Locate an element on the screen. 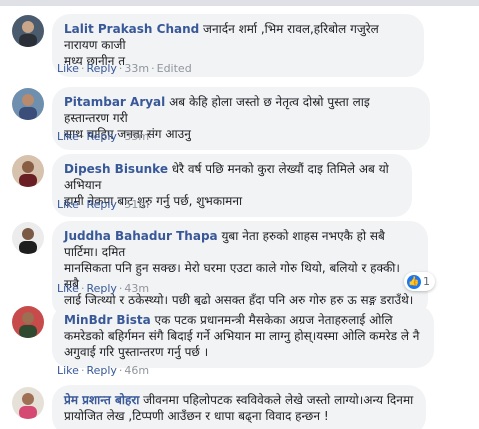  edited-label: Edited is located at coordinates (174, 68).